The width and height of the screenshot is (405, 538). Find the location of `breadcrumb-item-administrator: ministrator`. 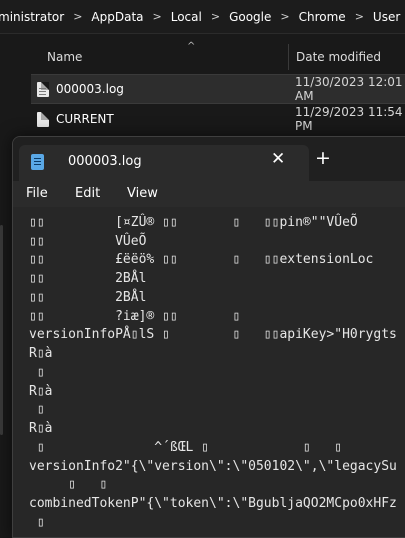

breadcrumb-item-administrator: ministrator is located at coordinates (32, 17).